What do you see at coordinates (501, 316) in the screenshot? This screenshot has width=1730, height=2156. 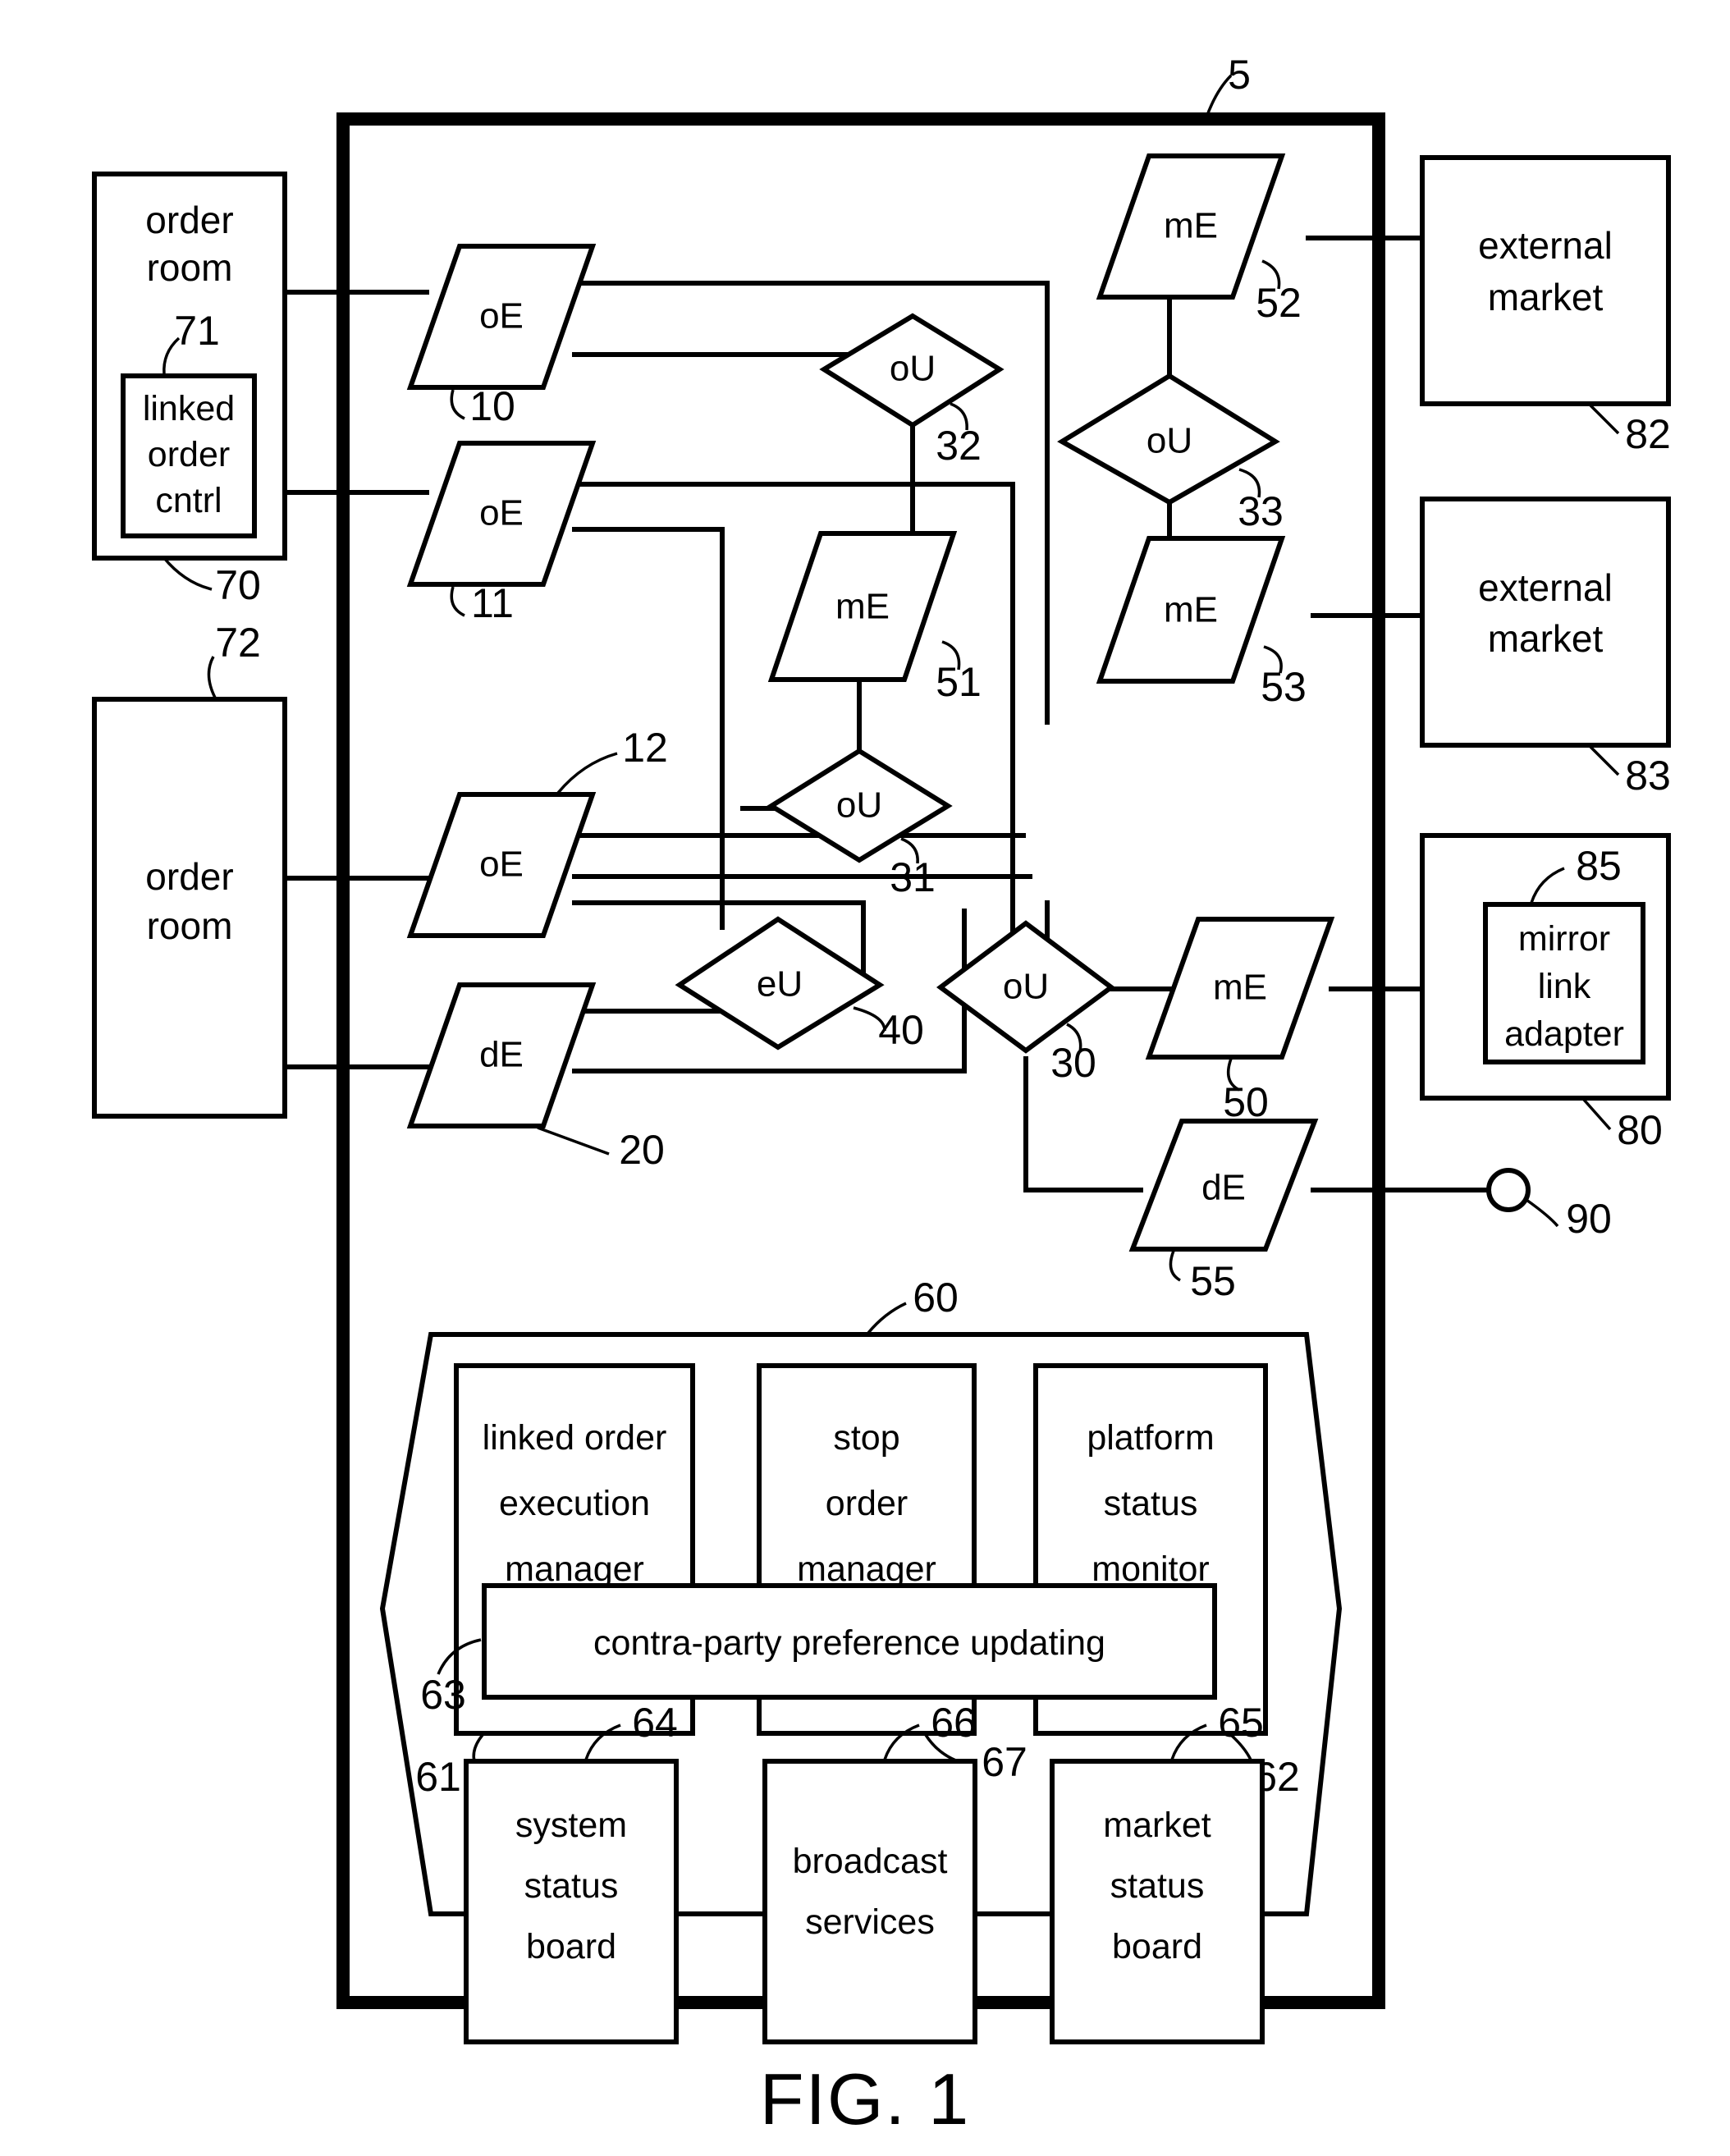 I see `node-oE-10-label: oE` at bounding box center [501, 316].